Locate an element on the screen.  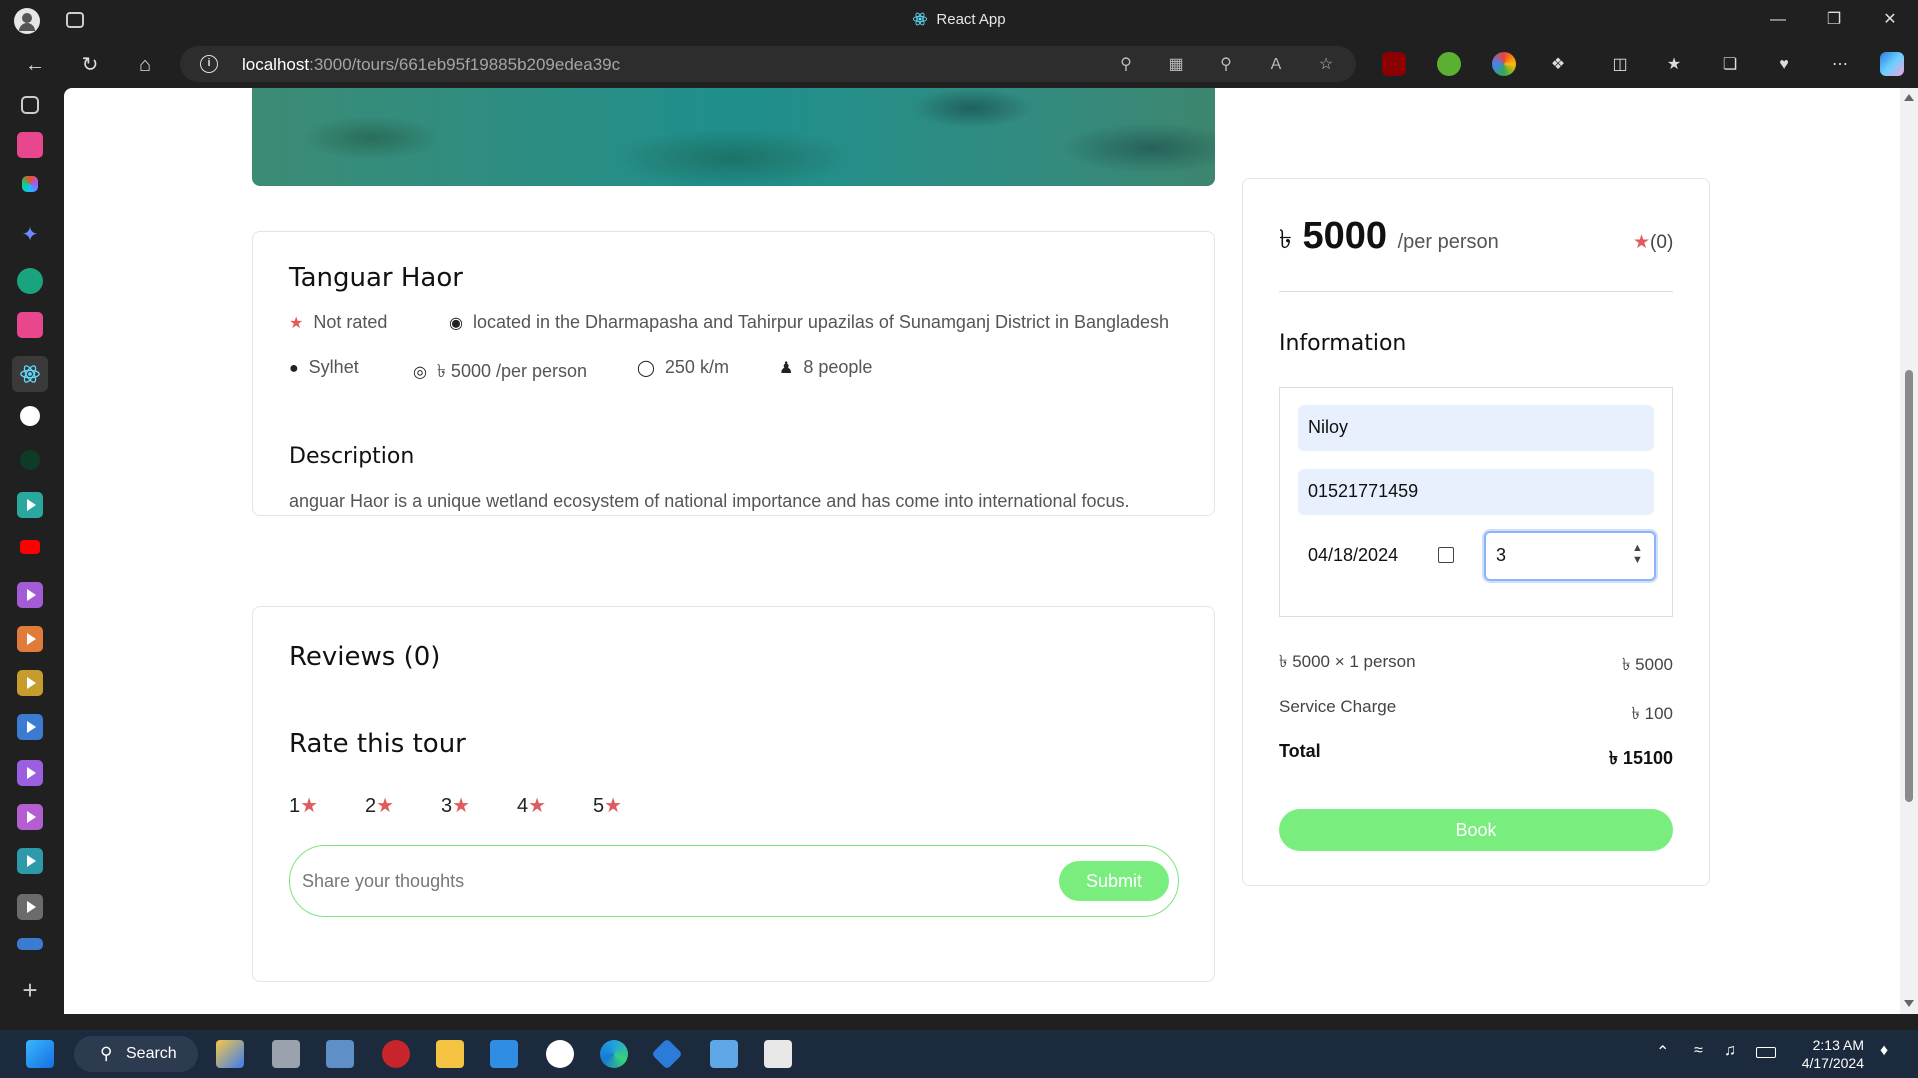
sidebar-app-chatgpt-icon is located at coordinates (30, 281).